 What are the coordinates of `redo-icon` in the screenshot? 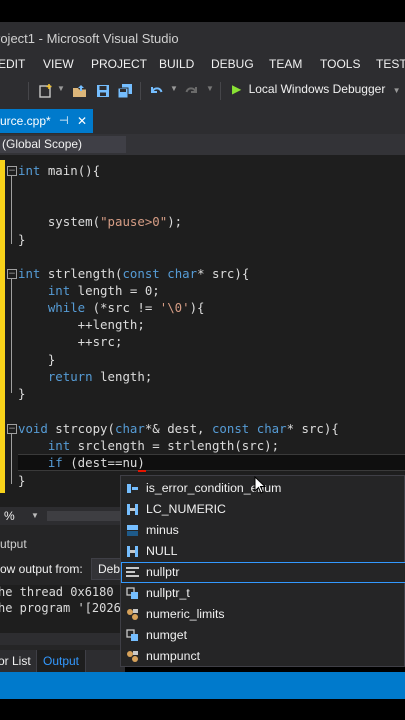 It's located at (192, 91).